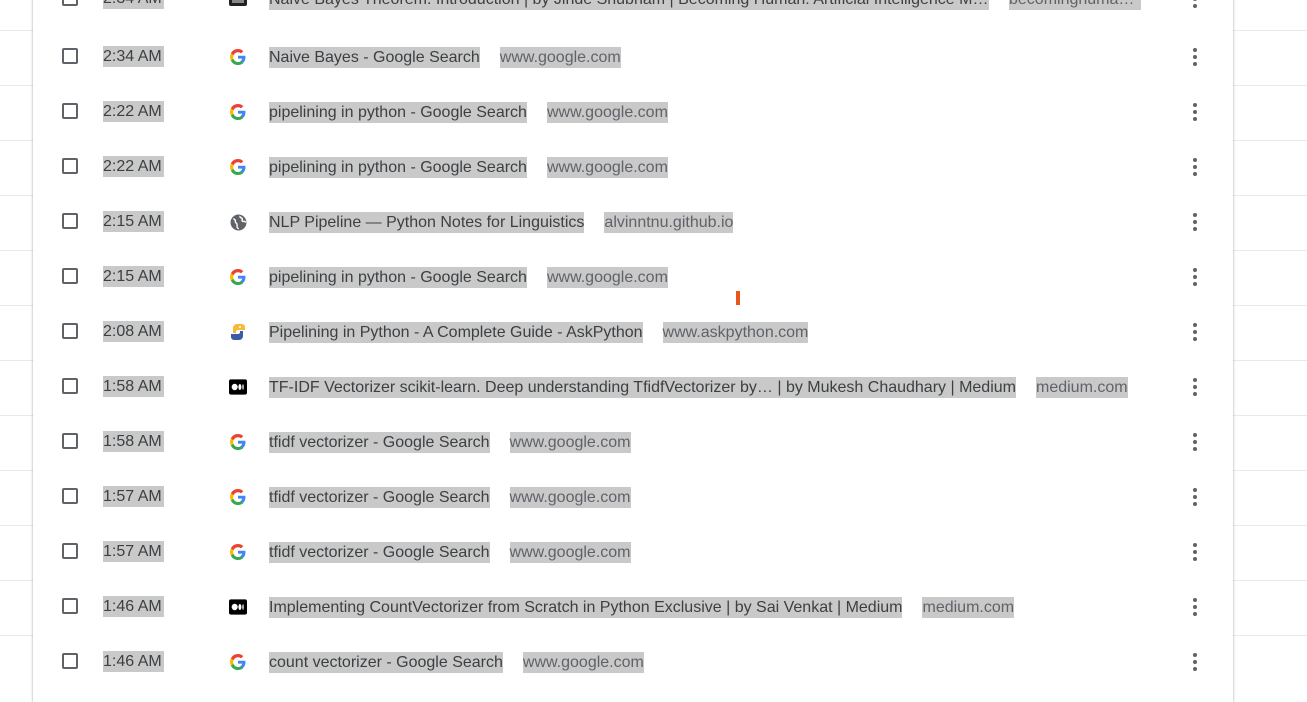 This screenshot has height=702, width=1307. What do you see at coordinates (968, 607) in the screenshot?
I see `domain-label: medium.com` at bounding box center [968, 607].